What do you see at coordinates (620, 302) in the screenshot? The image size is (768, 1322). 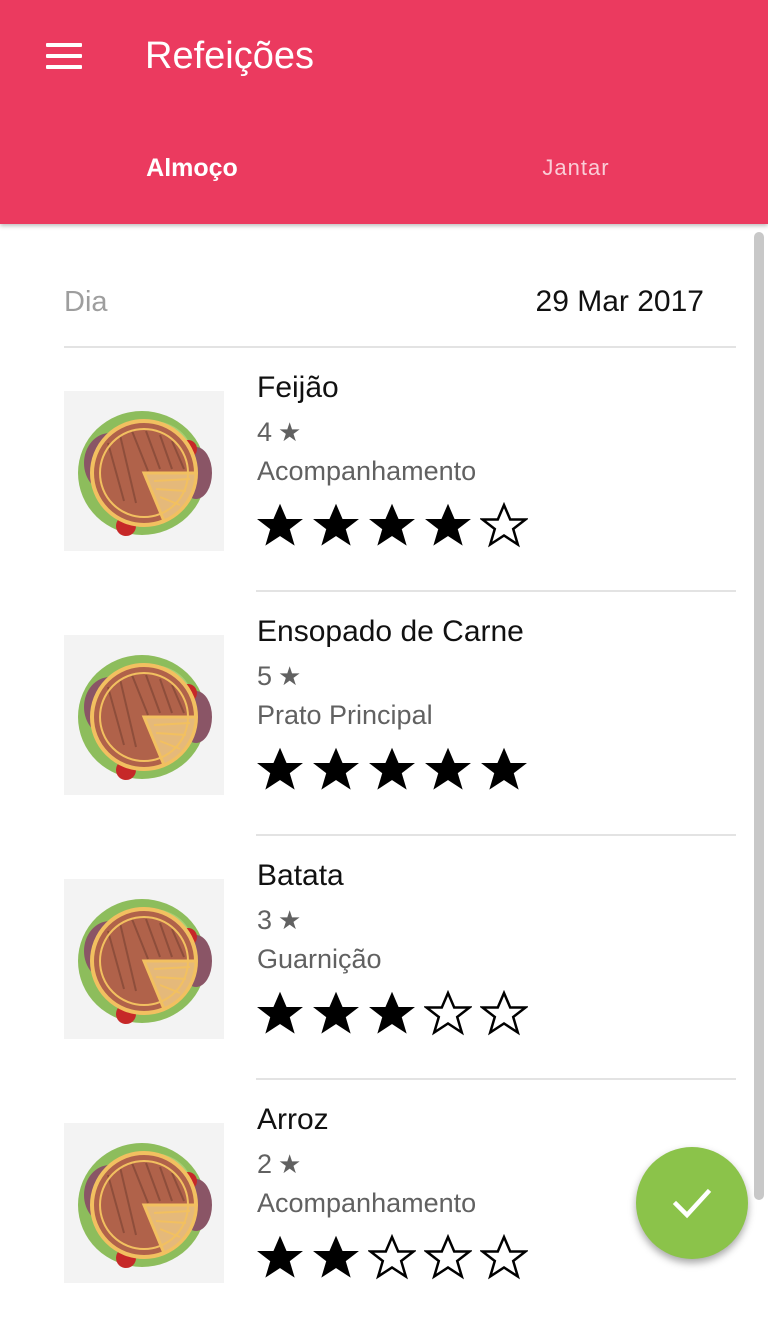 I see `day-value: 29 Mar 2017` at bounding box center [620, 302].